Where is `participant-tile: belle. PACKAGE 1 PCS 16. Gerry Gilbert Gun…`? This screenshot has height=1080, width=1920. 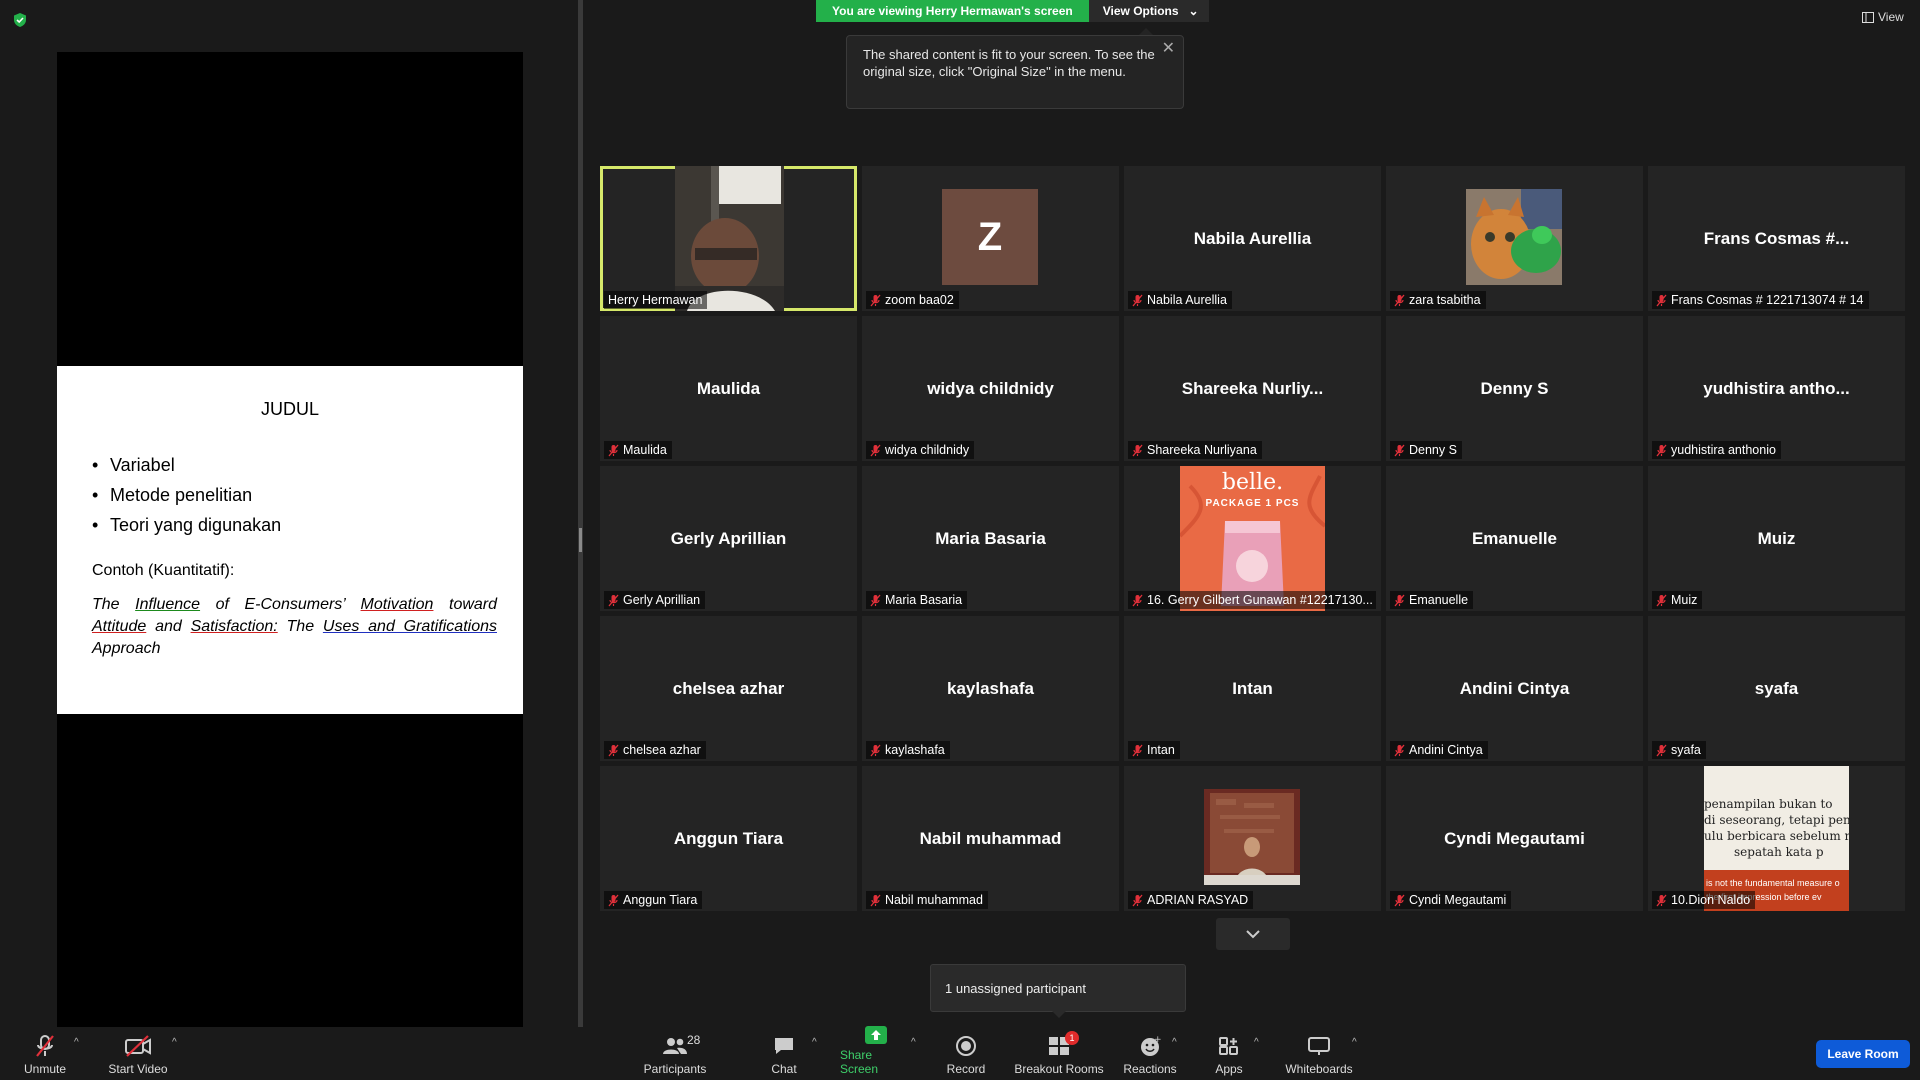 participant-tile: belle. PACKAGE 1 PCS 16. Gerry Gilbert Gun… is located at coordinates (1252, 538).